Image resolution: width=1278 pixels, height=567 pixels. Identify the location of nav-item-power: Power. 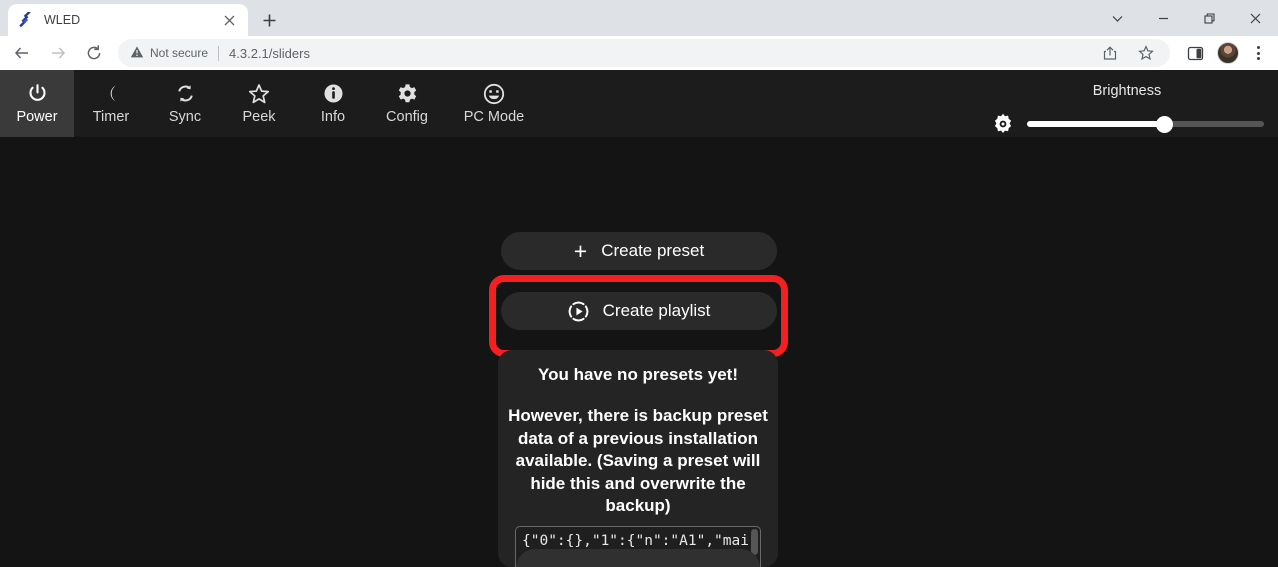
(37, 103).